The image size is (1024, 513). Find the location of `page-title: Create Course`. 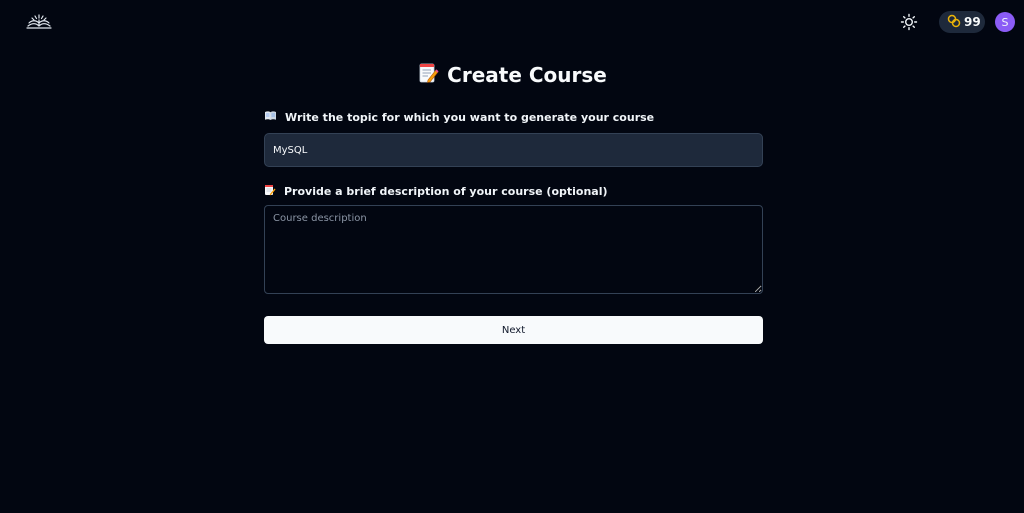

page-title: Create Course is located at coordinates (512, 75).